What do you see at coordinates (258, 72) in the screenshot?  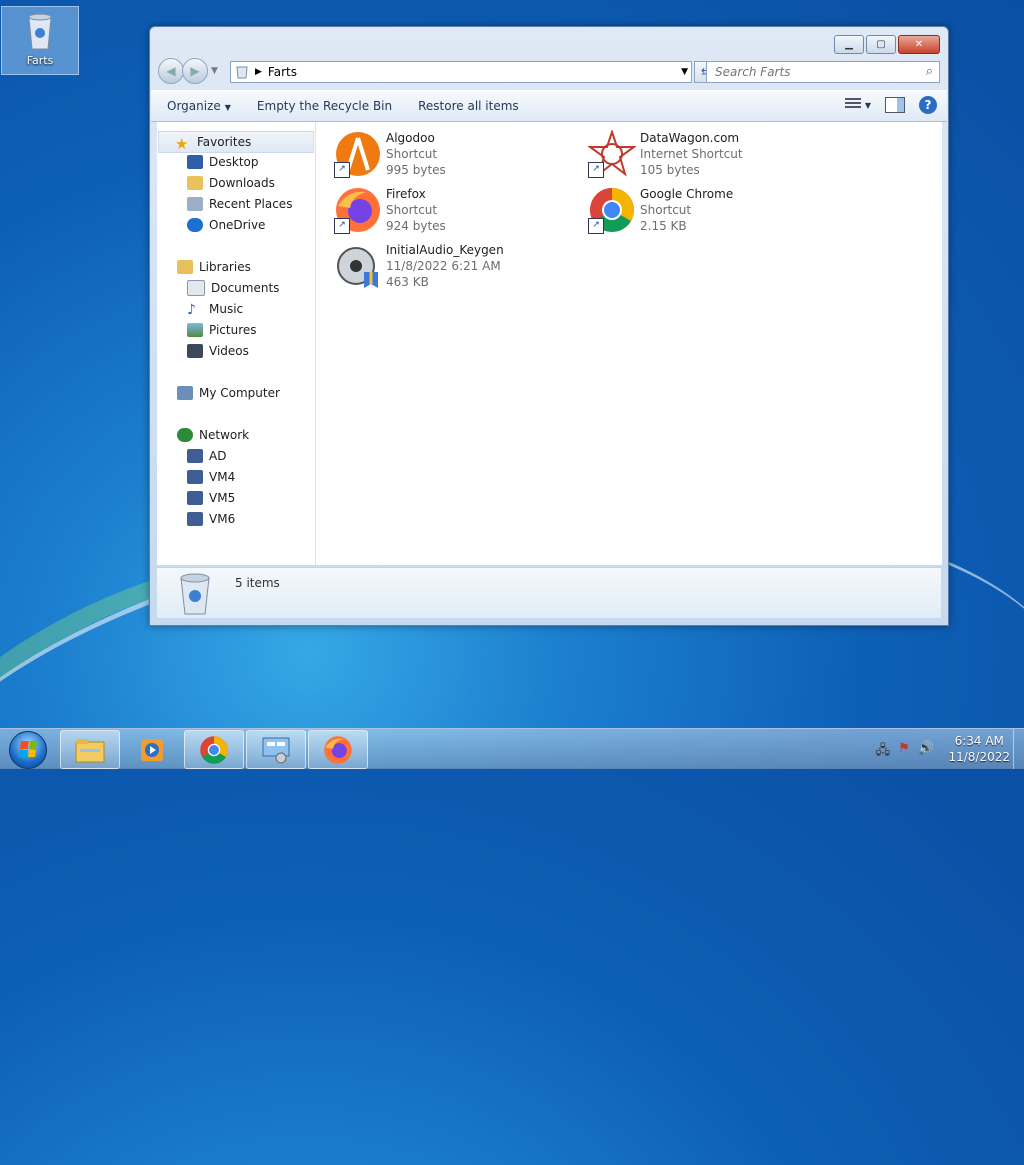 I see `breadcrumb-arrow-icon: ▶` at bounding box center [258, 72].